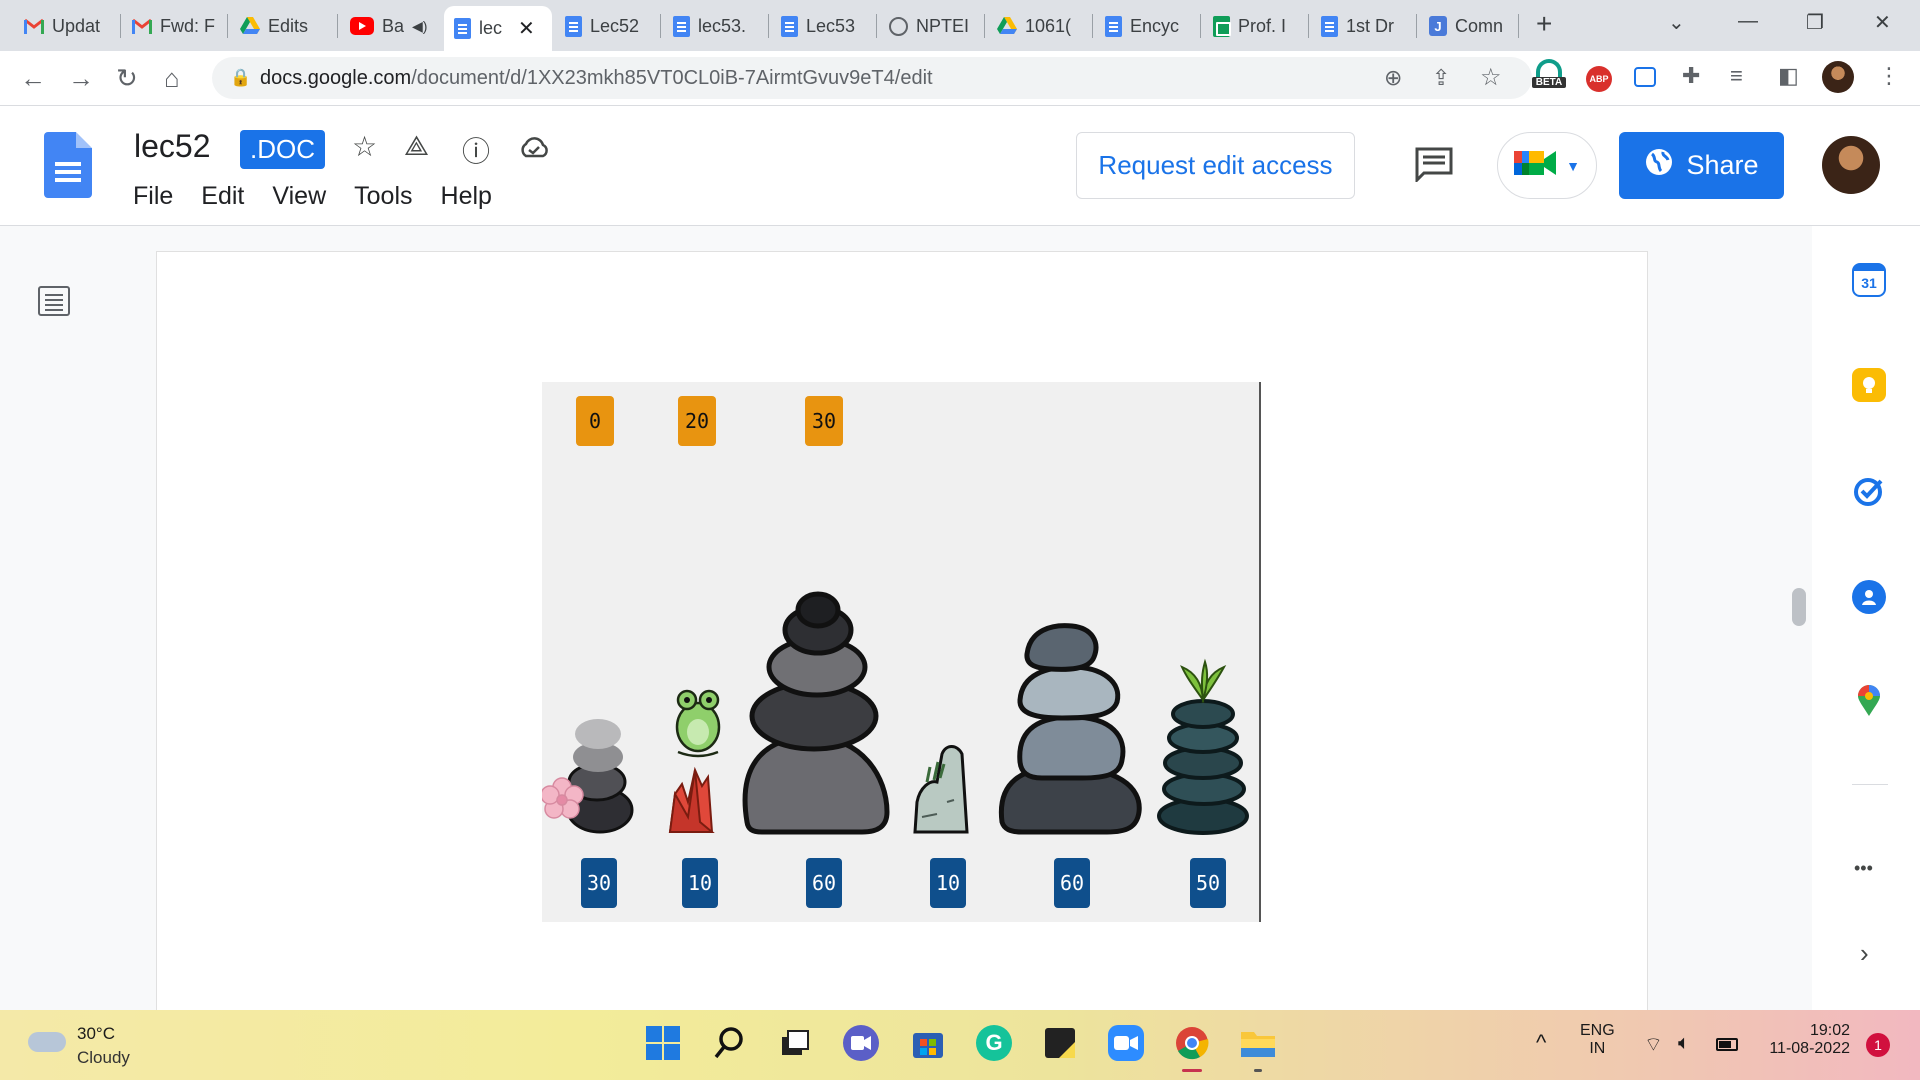  What do you see at coordinates (1060, 1043) in the screenshot?
I see `sticky-notes-icon` at bounding box center [1060, 1043].